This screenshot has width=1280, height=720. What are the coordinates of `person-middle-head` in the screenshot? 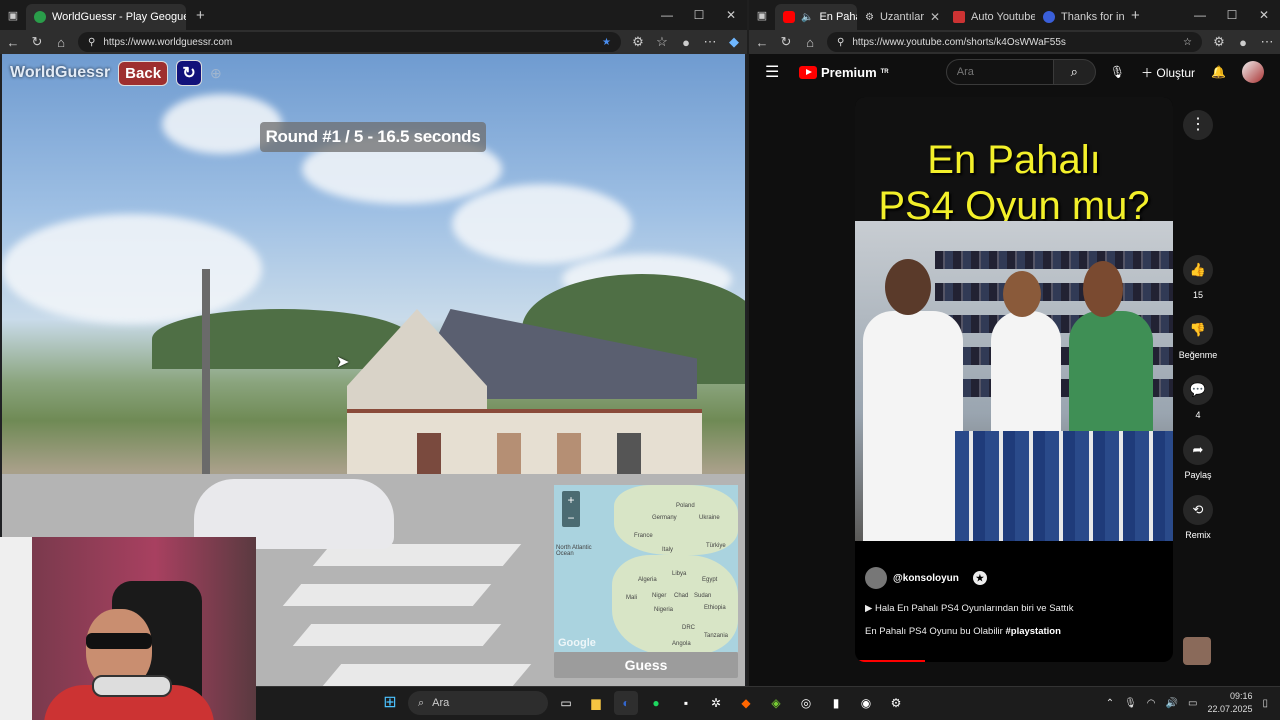 It's located at (1022, 294).